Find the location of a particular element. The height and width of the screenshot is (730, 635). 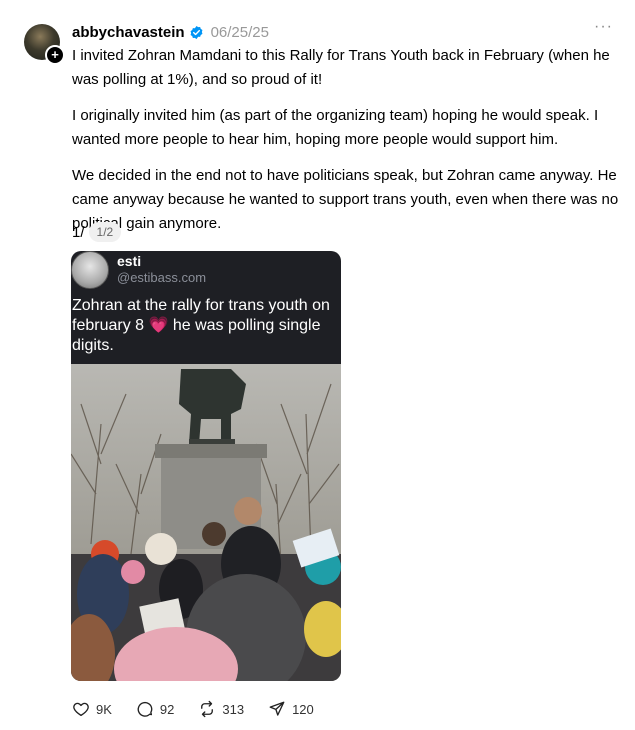

embedded-author-handle: @estibass.com is located at coordinates (162, 277).